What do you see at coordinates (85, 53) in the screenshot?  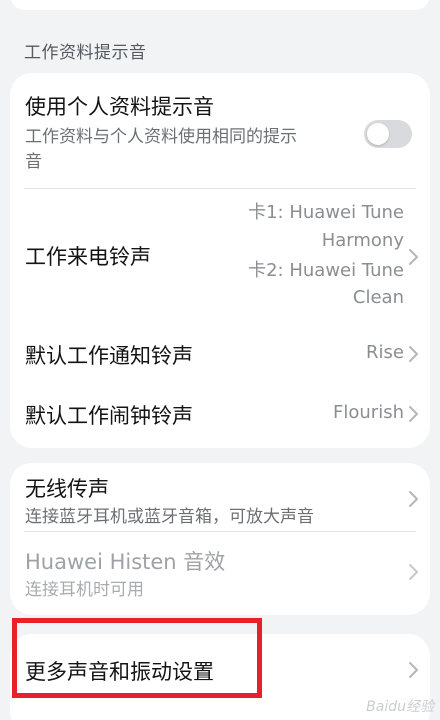 I see `section-title-work-sounds: 工作资料提示音` at bounding box center [85, 53].